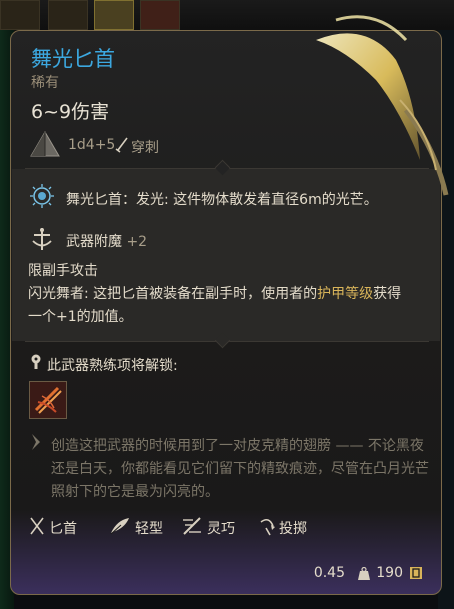  What do you see at coordinates (192, 526) in the screenshot?
I see `finesse-icon` at bounding box center [192, 526].